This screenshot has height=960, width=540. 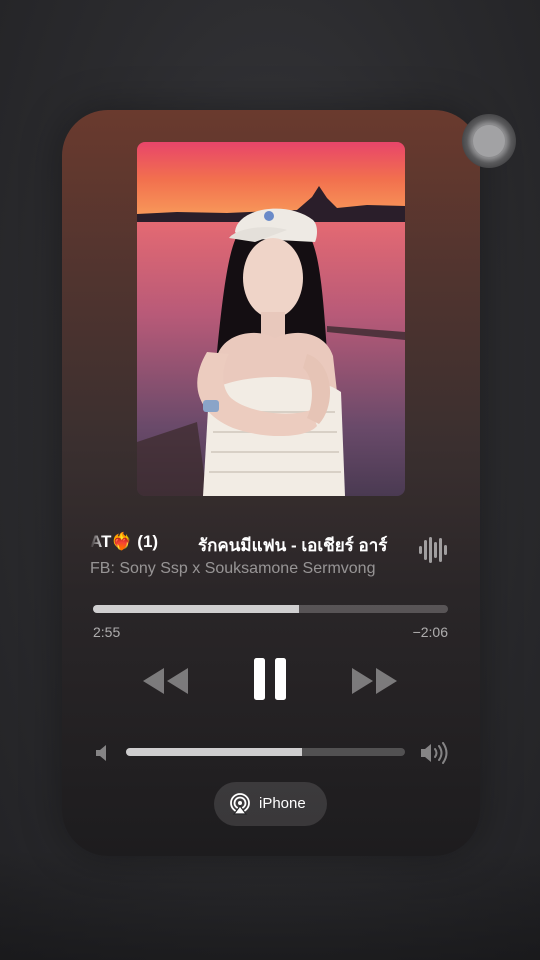 I want to click on speaker-high-icon, so click(x=435, y=755).